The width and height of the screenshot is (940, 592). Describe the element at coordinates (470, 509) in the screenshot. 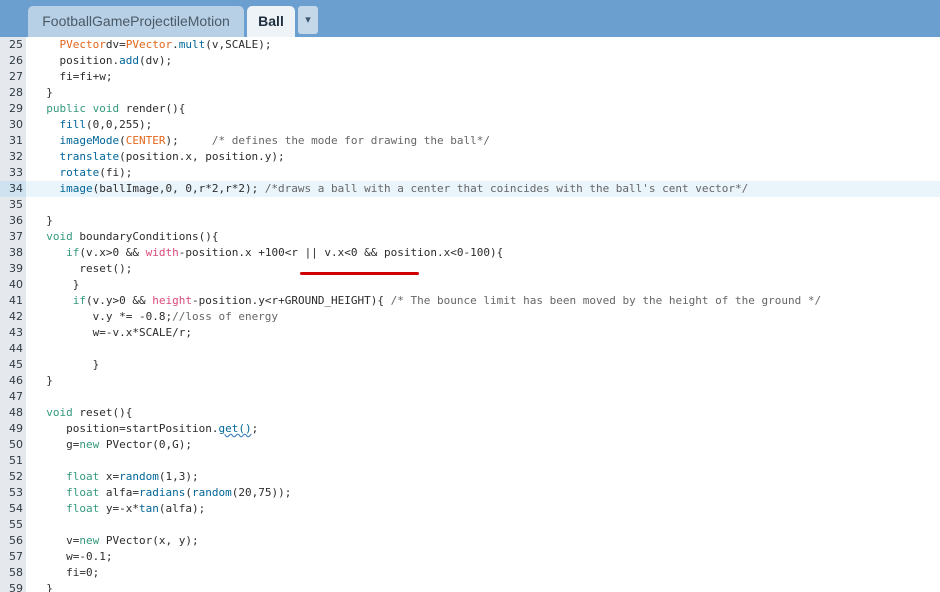

I see `code-line: 54 float y=-x*tan(alfa);` at that location.